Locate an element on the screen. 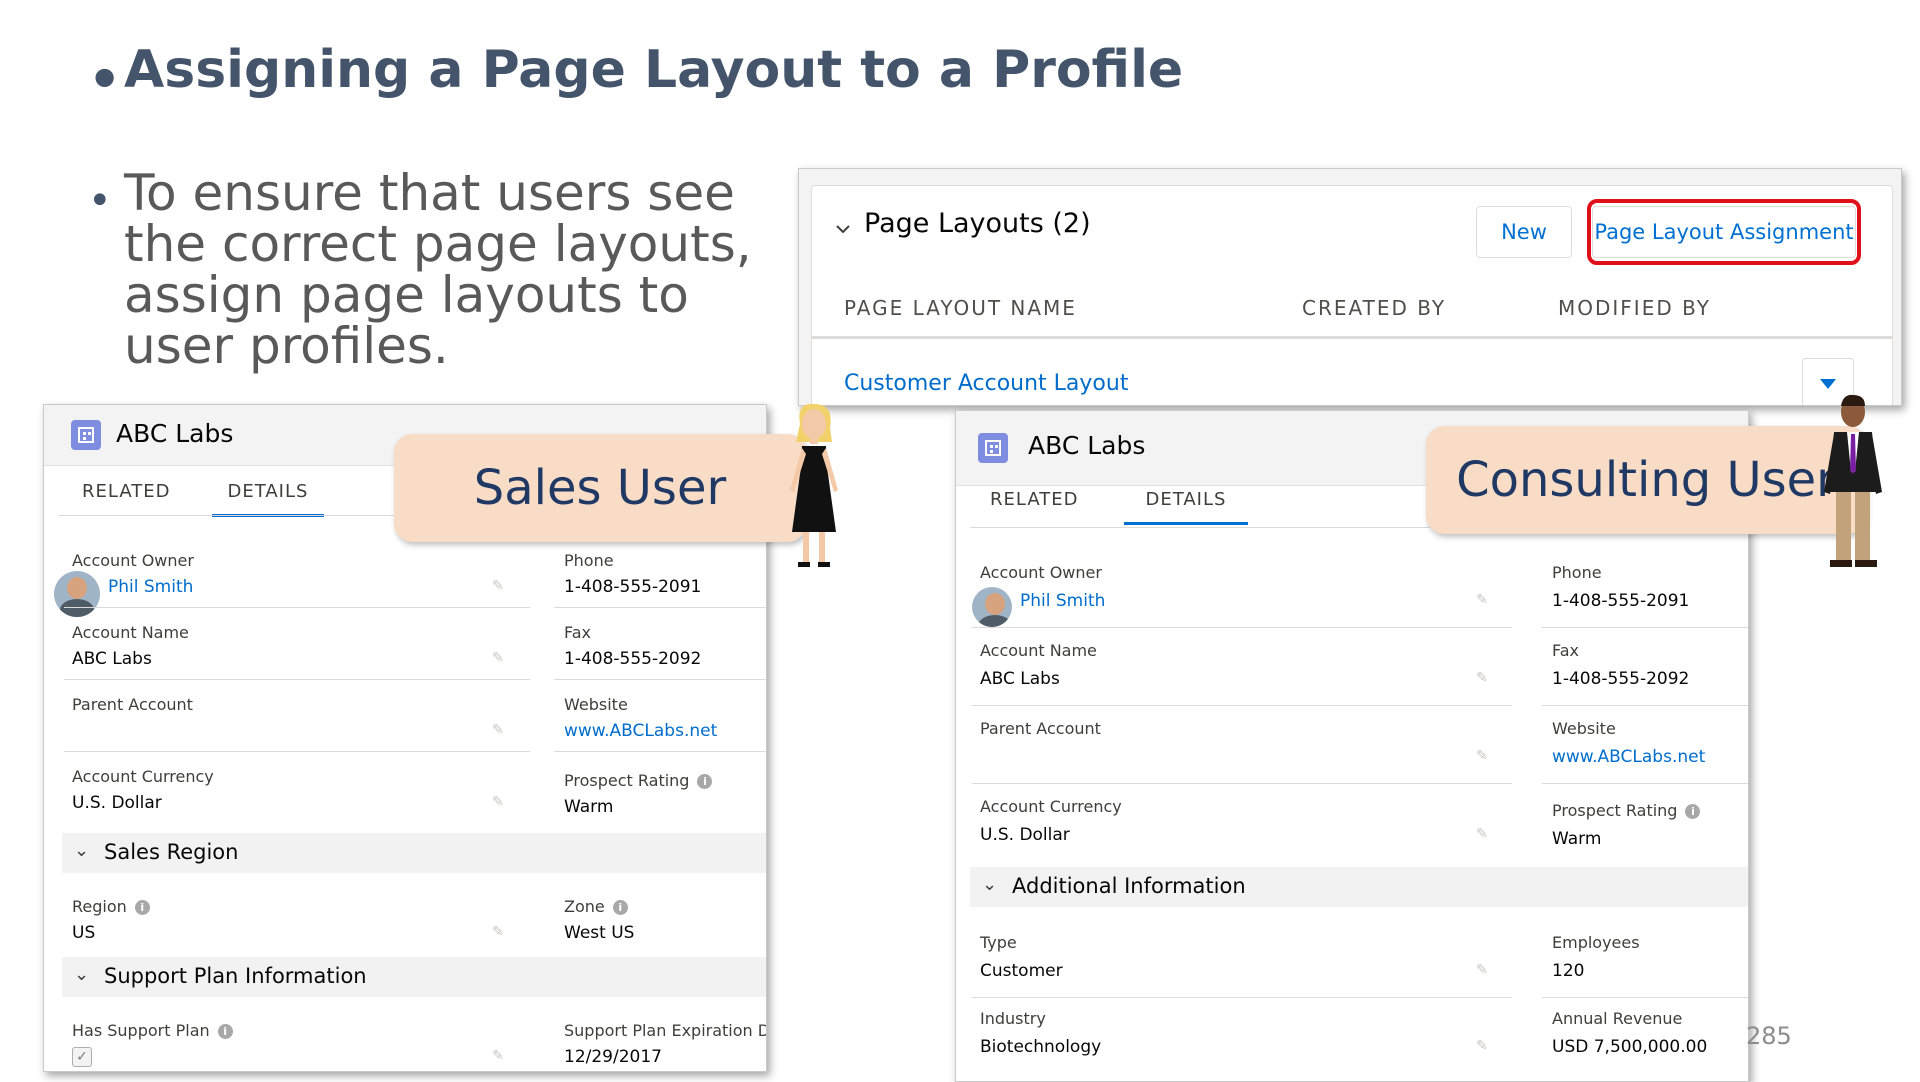 This screenshot has width=1920, height=1082. zone-label: Zone i is located at coordinates (596, 906).